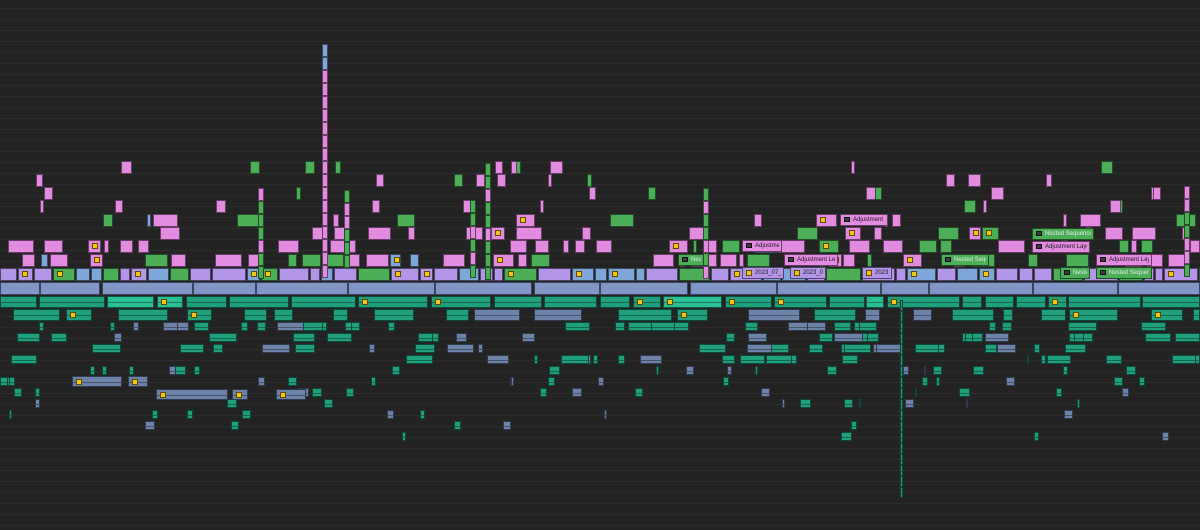 The image size is (1200, 530). What do you see at coordinates (691, 260) in the screenshot?
I see `clip-nes: Nes` at bounding box center [691, 260].